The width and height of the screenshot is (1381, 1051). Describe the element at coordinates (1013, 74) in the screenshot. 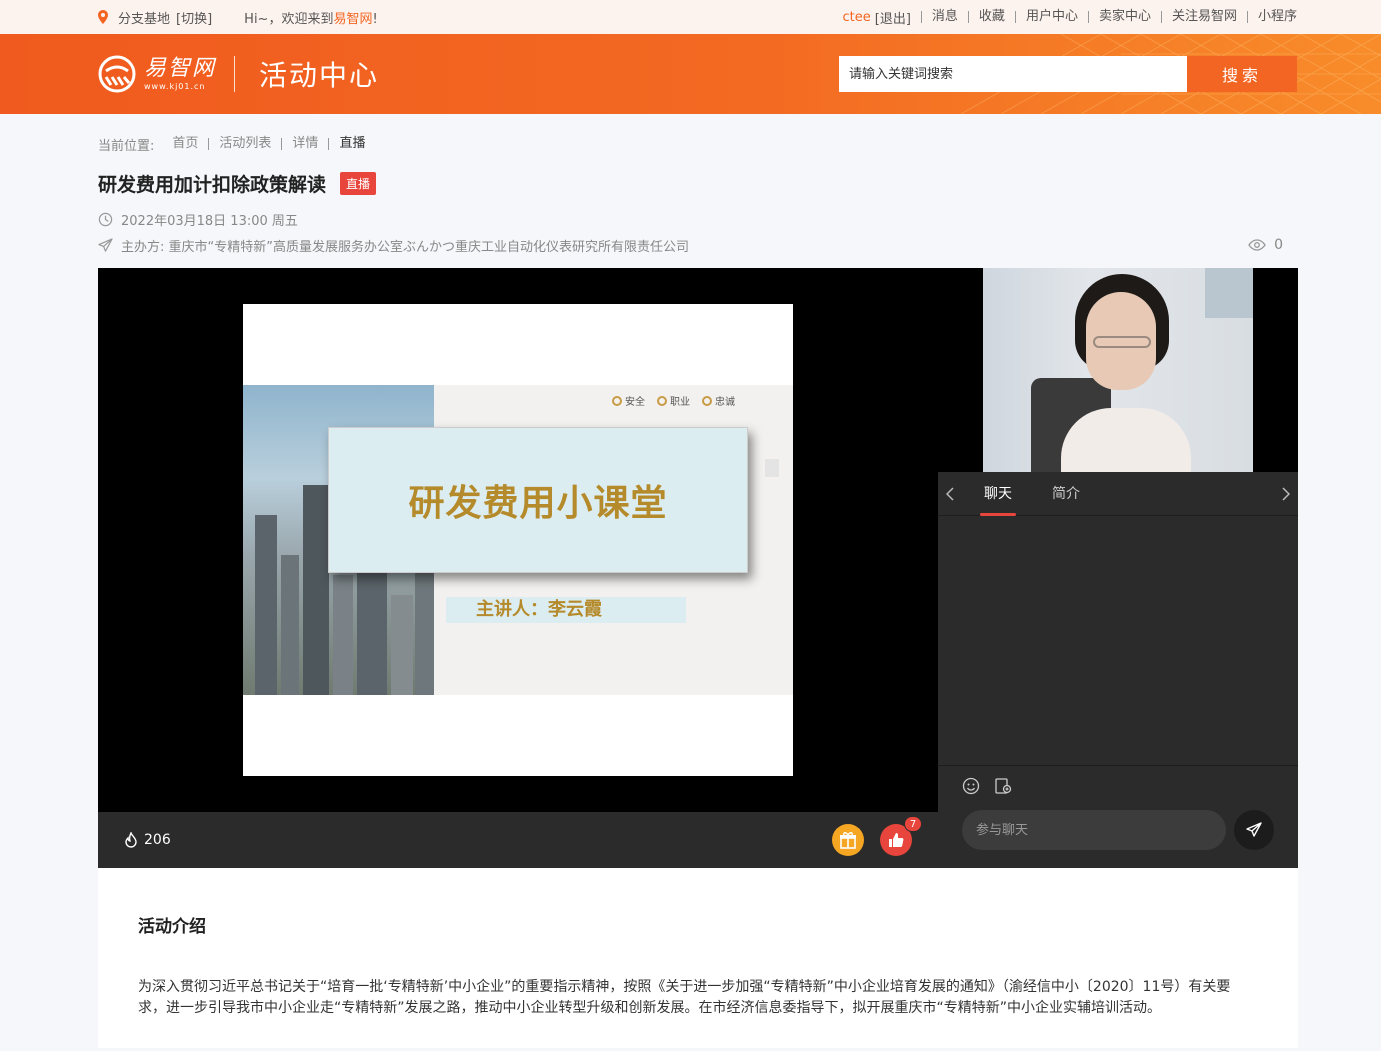

I see `search-input` at that location.